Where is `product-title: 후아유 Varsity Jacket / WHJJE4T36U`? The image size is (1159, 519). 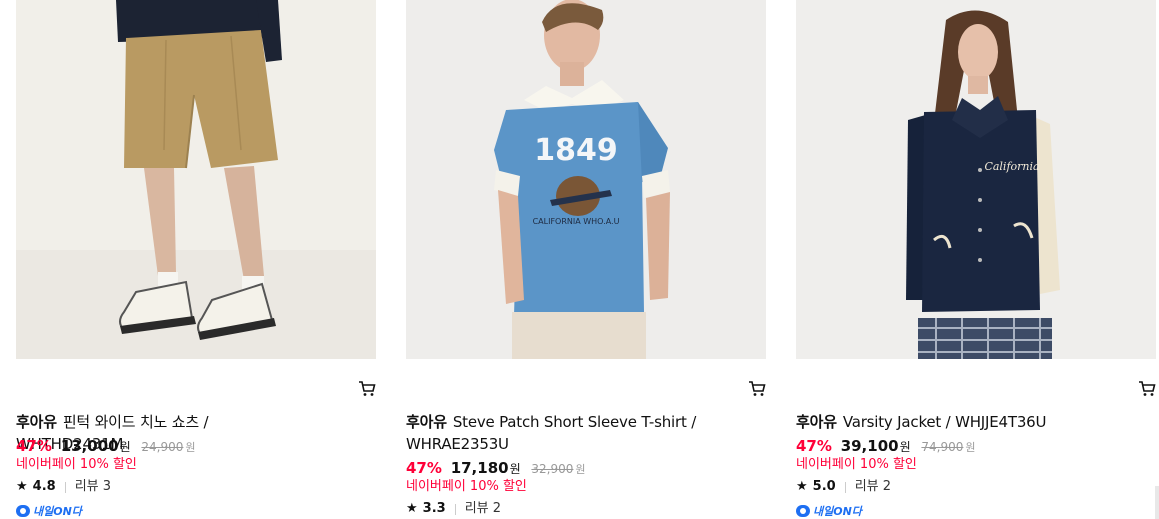
product-title: 후아유 Varsity Jacket / WHJJE4T36U is located at coordinates (941, 422).